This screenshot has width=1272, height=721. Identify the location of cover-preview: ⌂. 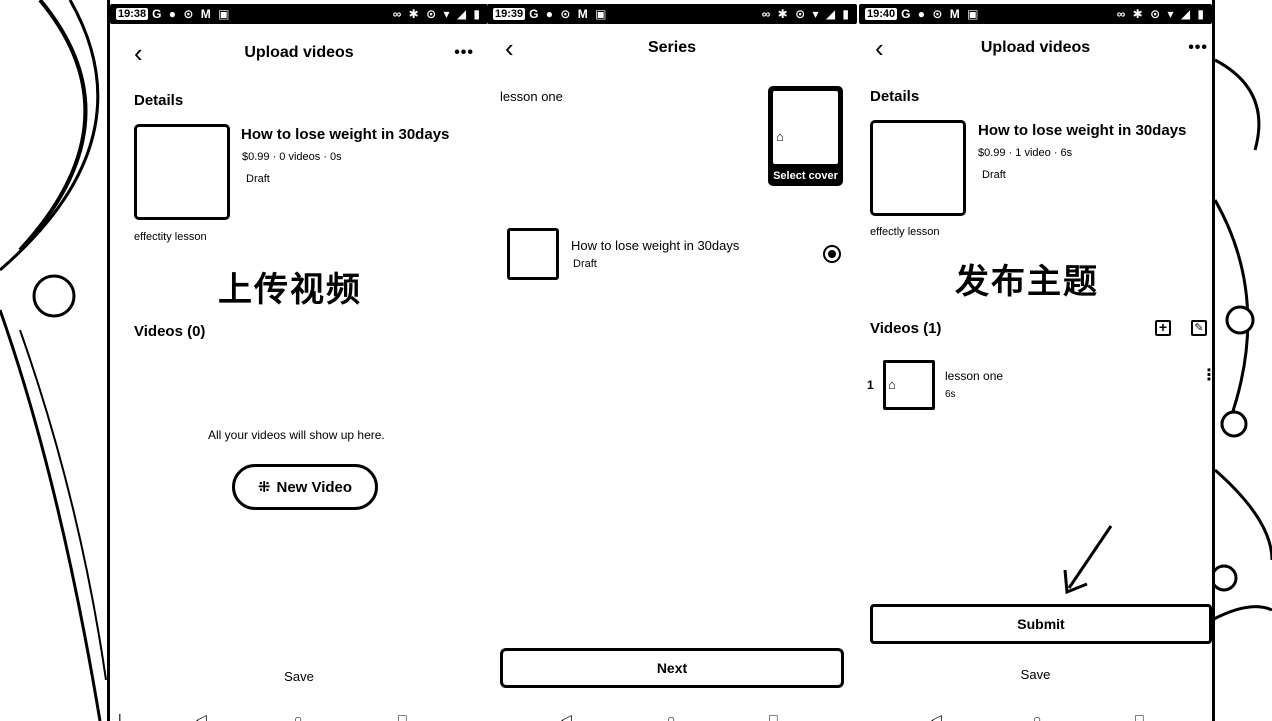
(805, 127).